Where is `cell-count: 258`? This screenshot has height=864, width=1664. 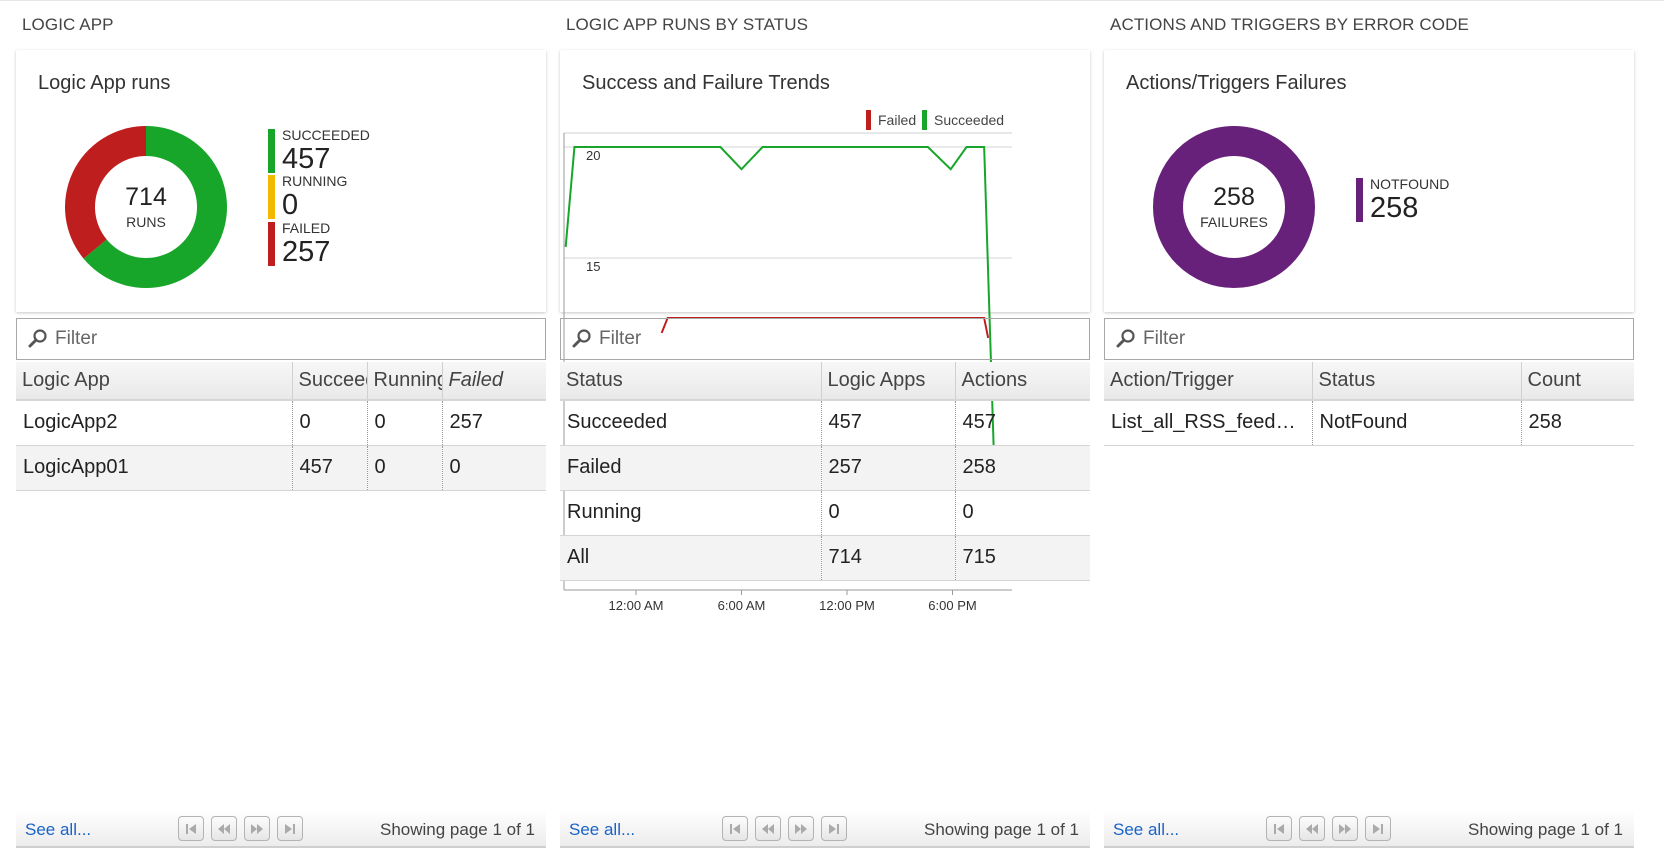
cell-count: 258 is located at coordinates (1577, 423).